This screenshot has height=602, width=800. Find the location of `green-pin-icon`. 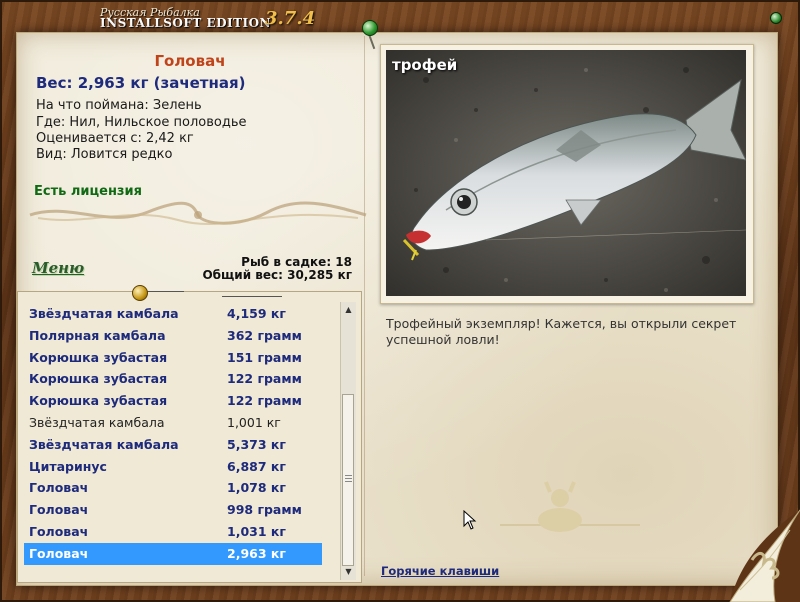

green-pin-icon is located at coordinates (370, 28).